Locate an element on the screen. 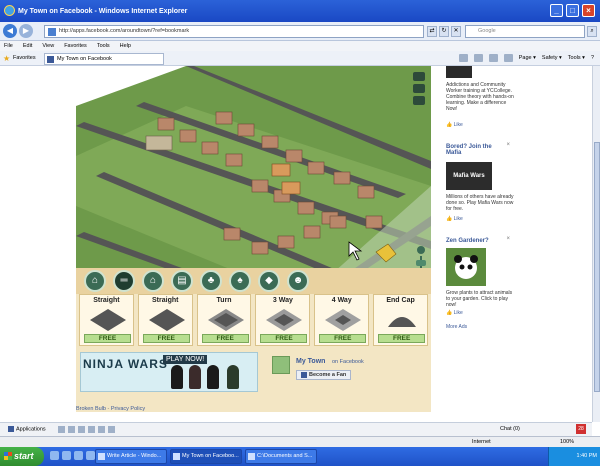  tile-straight: Straight FREE is located at coordinates (106, 320).